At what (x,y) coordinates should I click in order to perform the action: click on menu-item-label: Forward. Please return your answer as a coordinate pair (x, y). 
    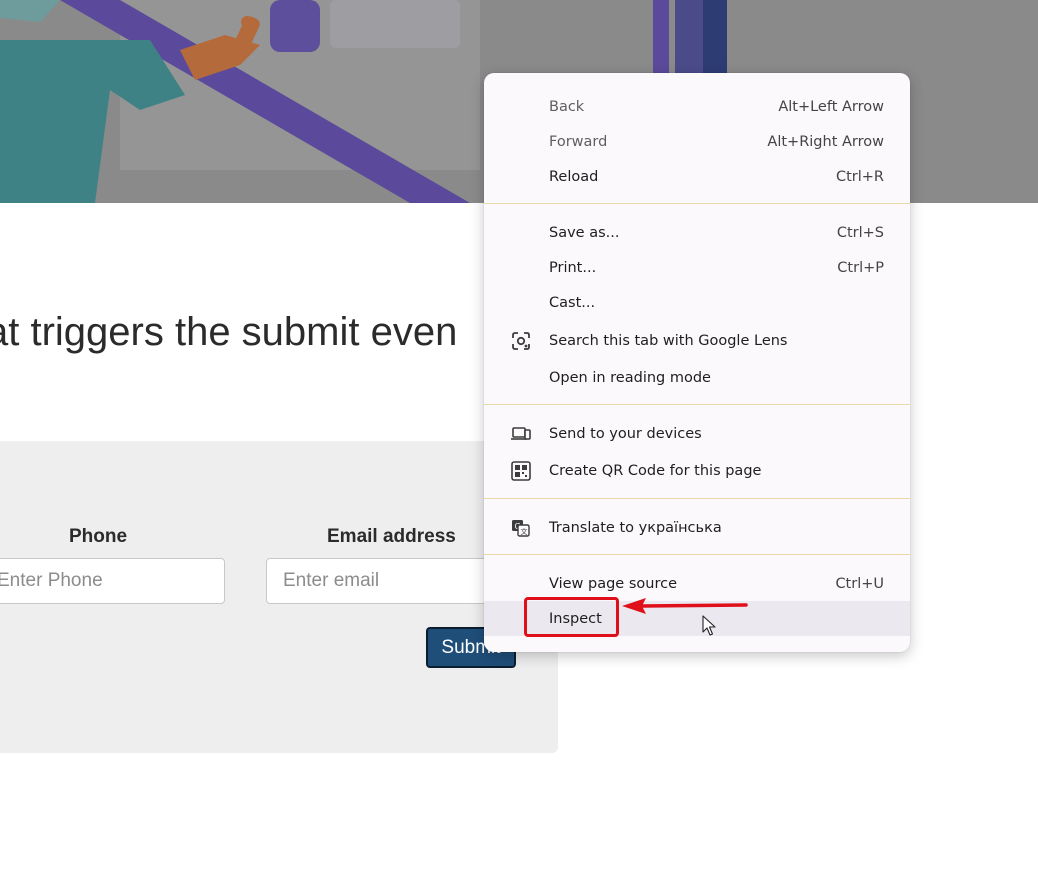
    Looking at the image, I should click on (578, 141).